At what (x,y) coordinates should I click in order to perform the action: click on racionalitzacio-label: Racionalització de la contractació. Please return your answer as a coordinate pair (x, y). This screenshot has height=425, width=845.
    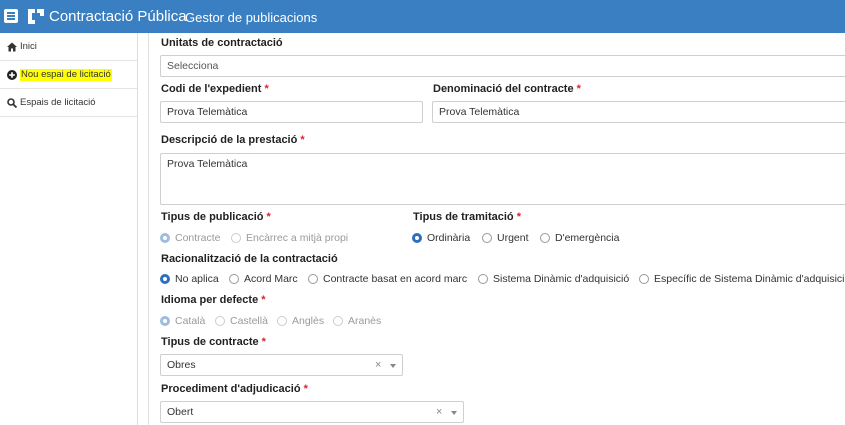
    Looking at the image, I should click on (249, 259).